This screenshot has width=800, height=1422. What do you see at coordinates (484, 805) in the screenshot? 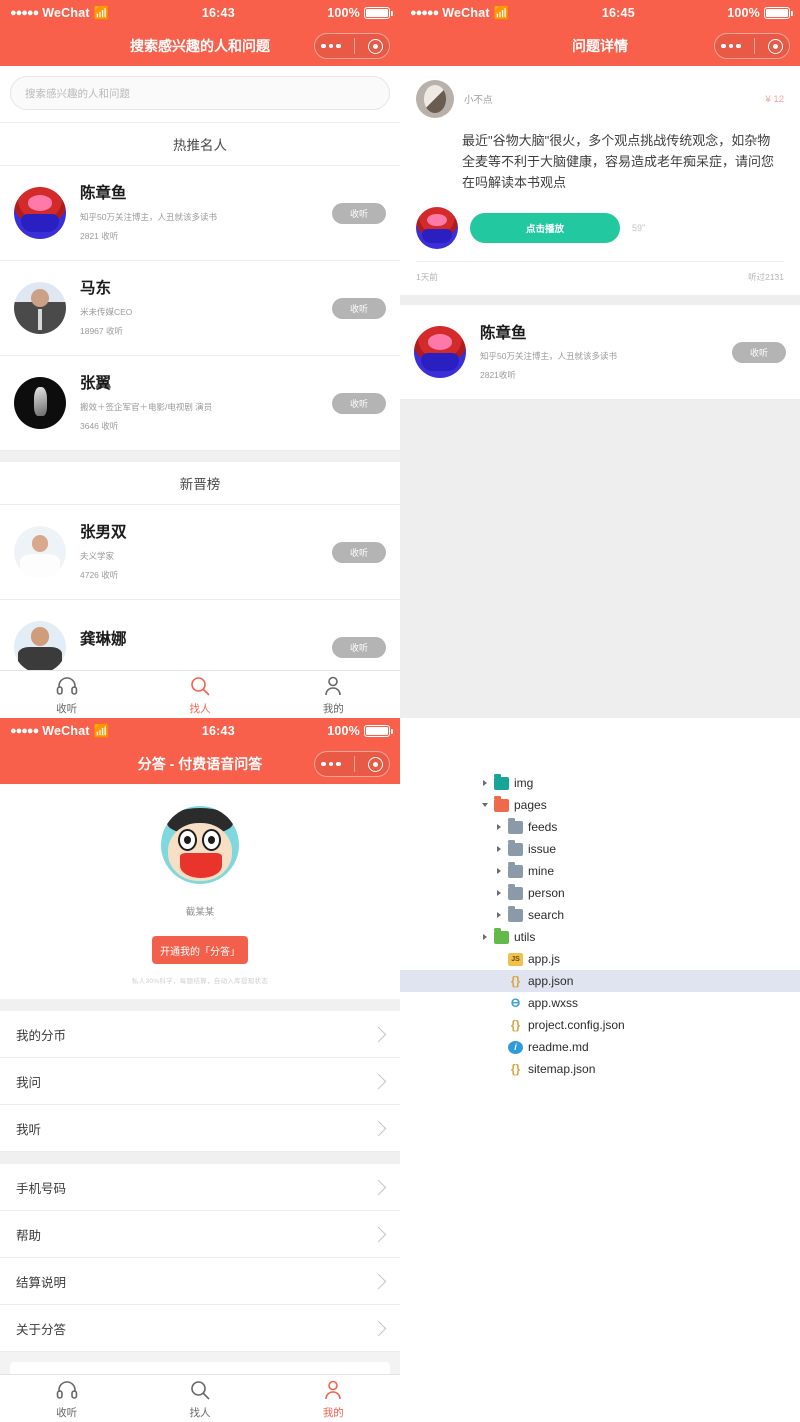
I see `chevron-down-icon` at bounding box center [484, 805].